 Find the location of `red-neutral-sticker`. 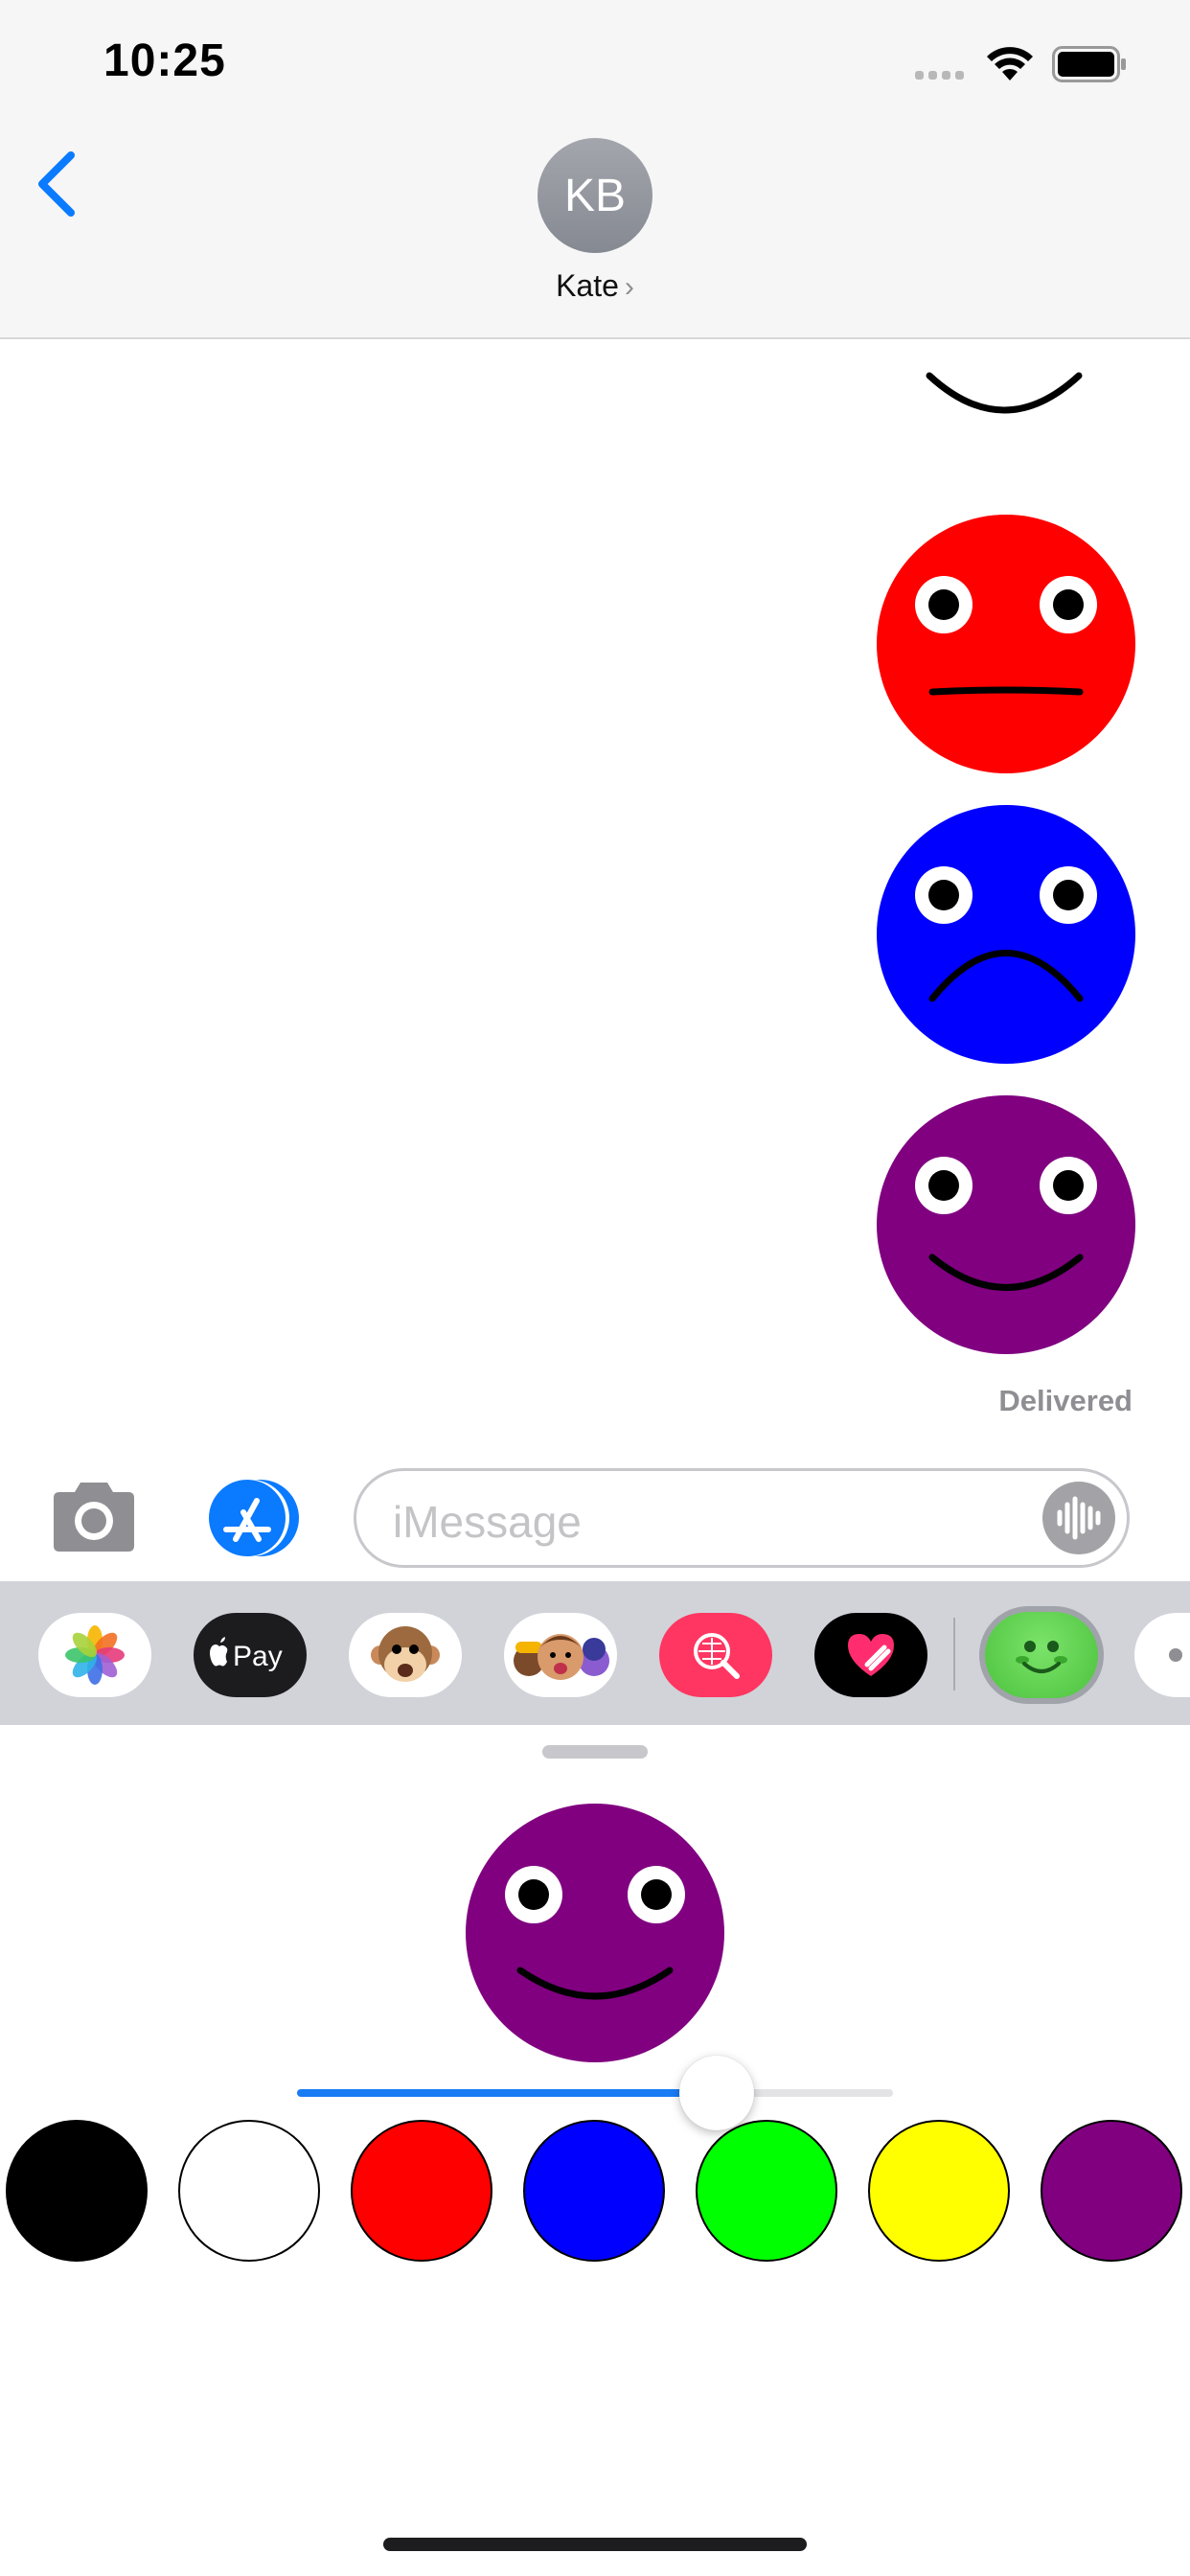

red-neutral-sticker is located at coordinates (1006, 644).